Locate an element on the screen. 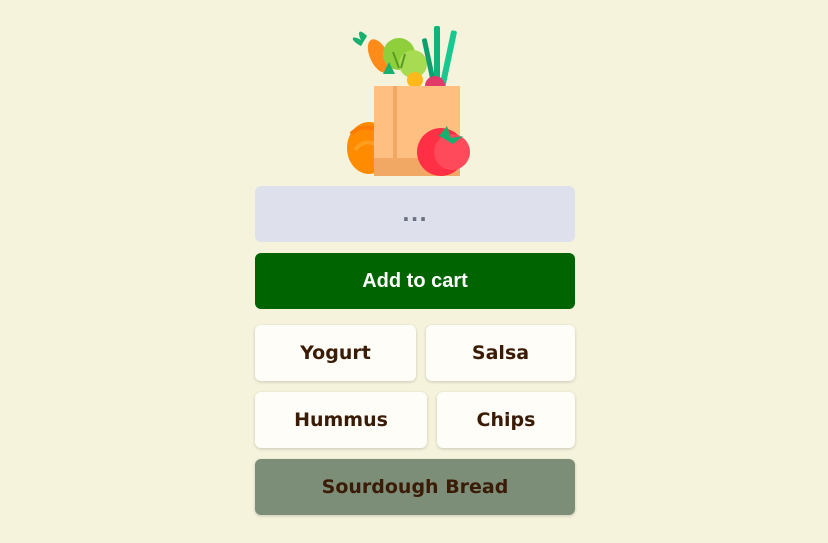 Image resolution: width=828 pixels, height=543 pixels. item-sourdough-bread-selected: Sourdough Bread is located at coordinates (415, 487).